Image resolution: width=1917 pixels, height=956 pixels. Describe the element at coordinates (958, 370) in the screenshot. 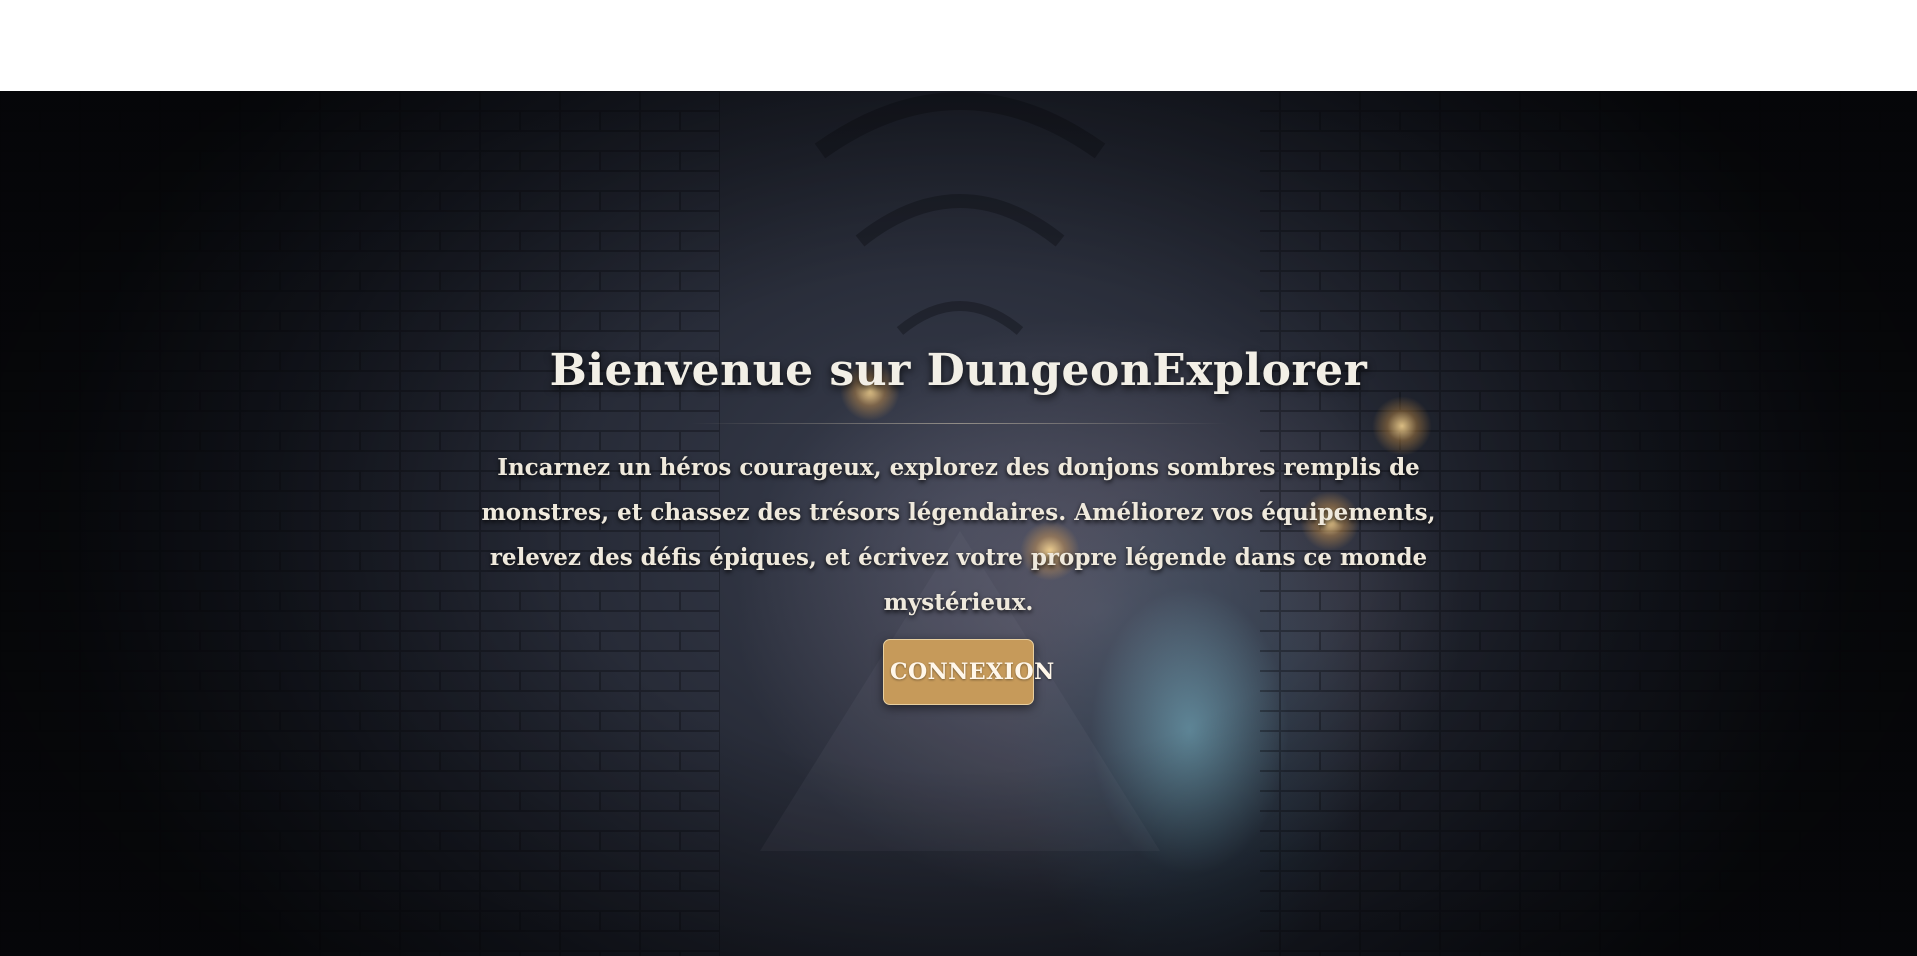

I see `page-title: Bienvenue sur DungeonExplorer` at that location.